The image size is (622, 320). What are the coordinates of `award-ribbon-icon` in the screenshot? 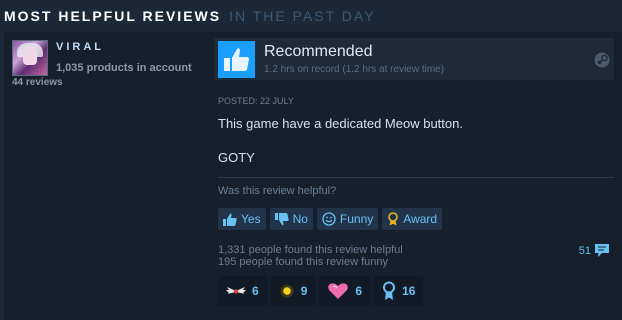 It's located at (393, 219).